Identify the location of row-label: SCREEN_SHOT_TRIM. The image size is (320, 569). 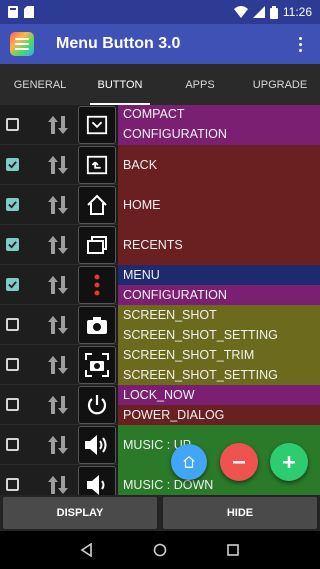
(219, 355).